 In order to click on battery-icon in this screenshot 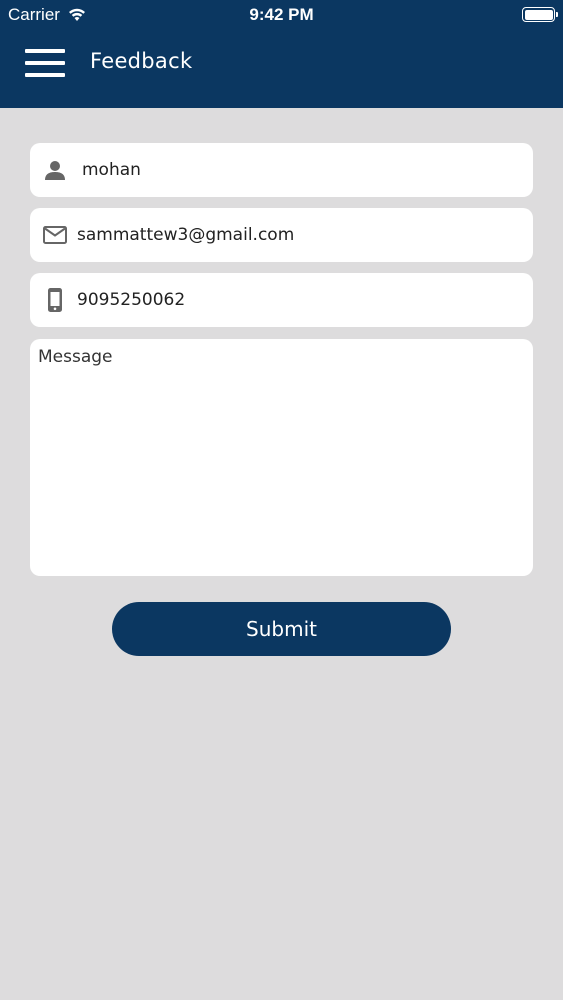, I will do `click(540, 14)`.